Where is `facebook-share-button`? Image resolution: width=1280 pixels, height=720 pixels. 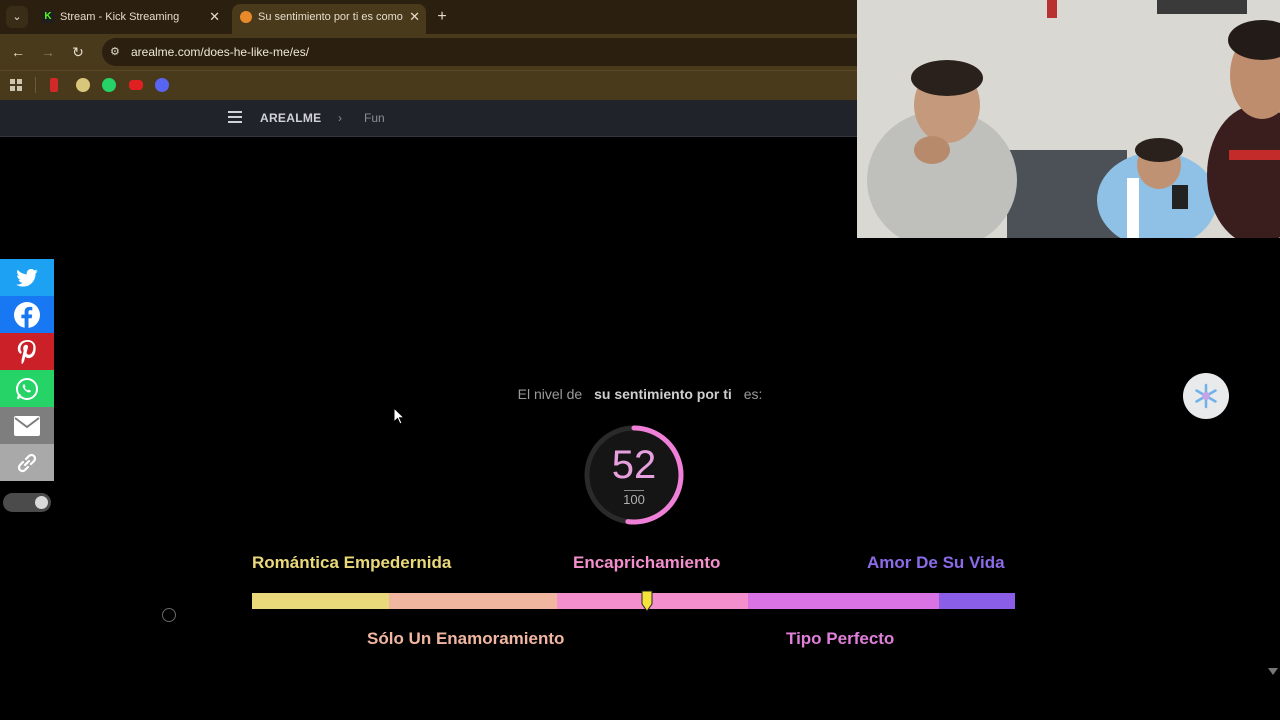
facebook-share-button is located at coordinates (27, 314).